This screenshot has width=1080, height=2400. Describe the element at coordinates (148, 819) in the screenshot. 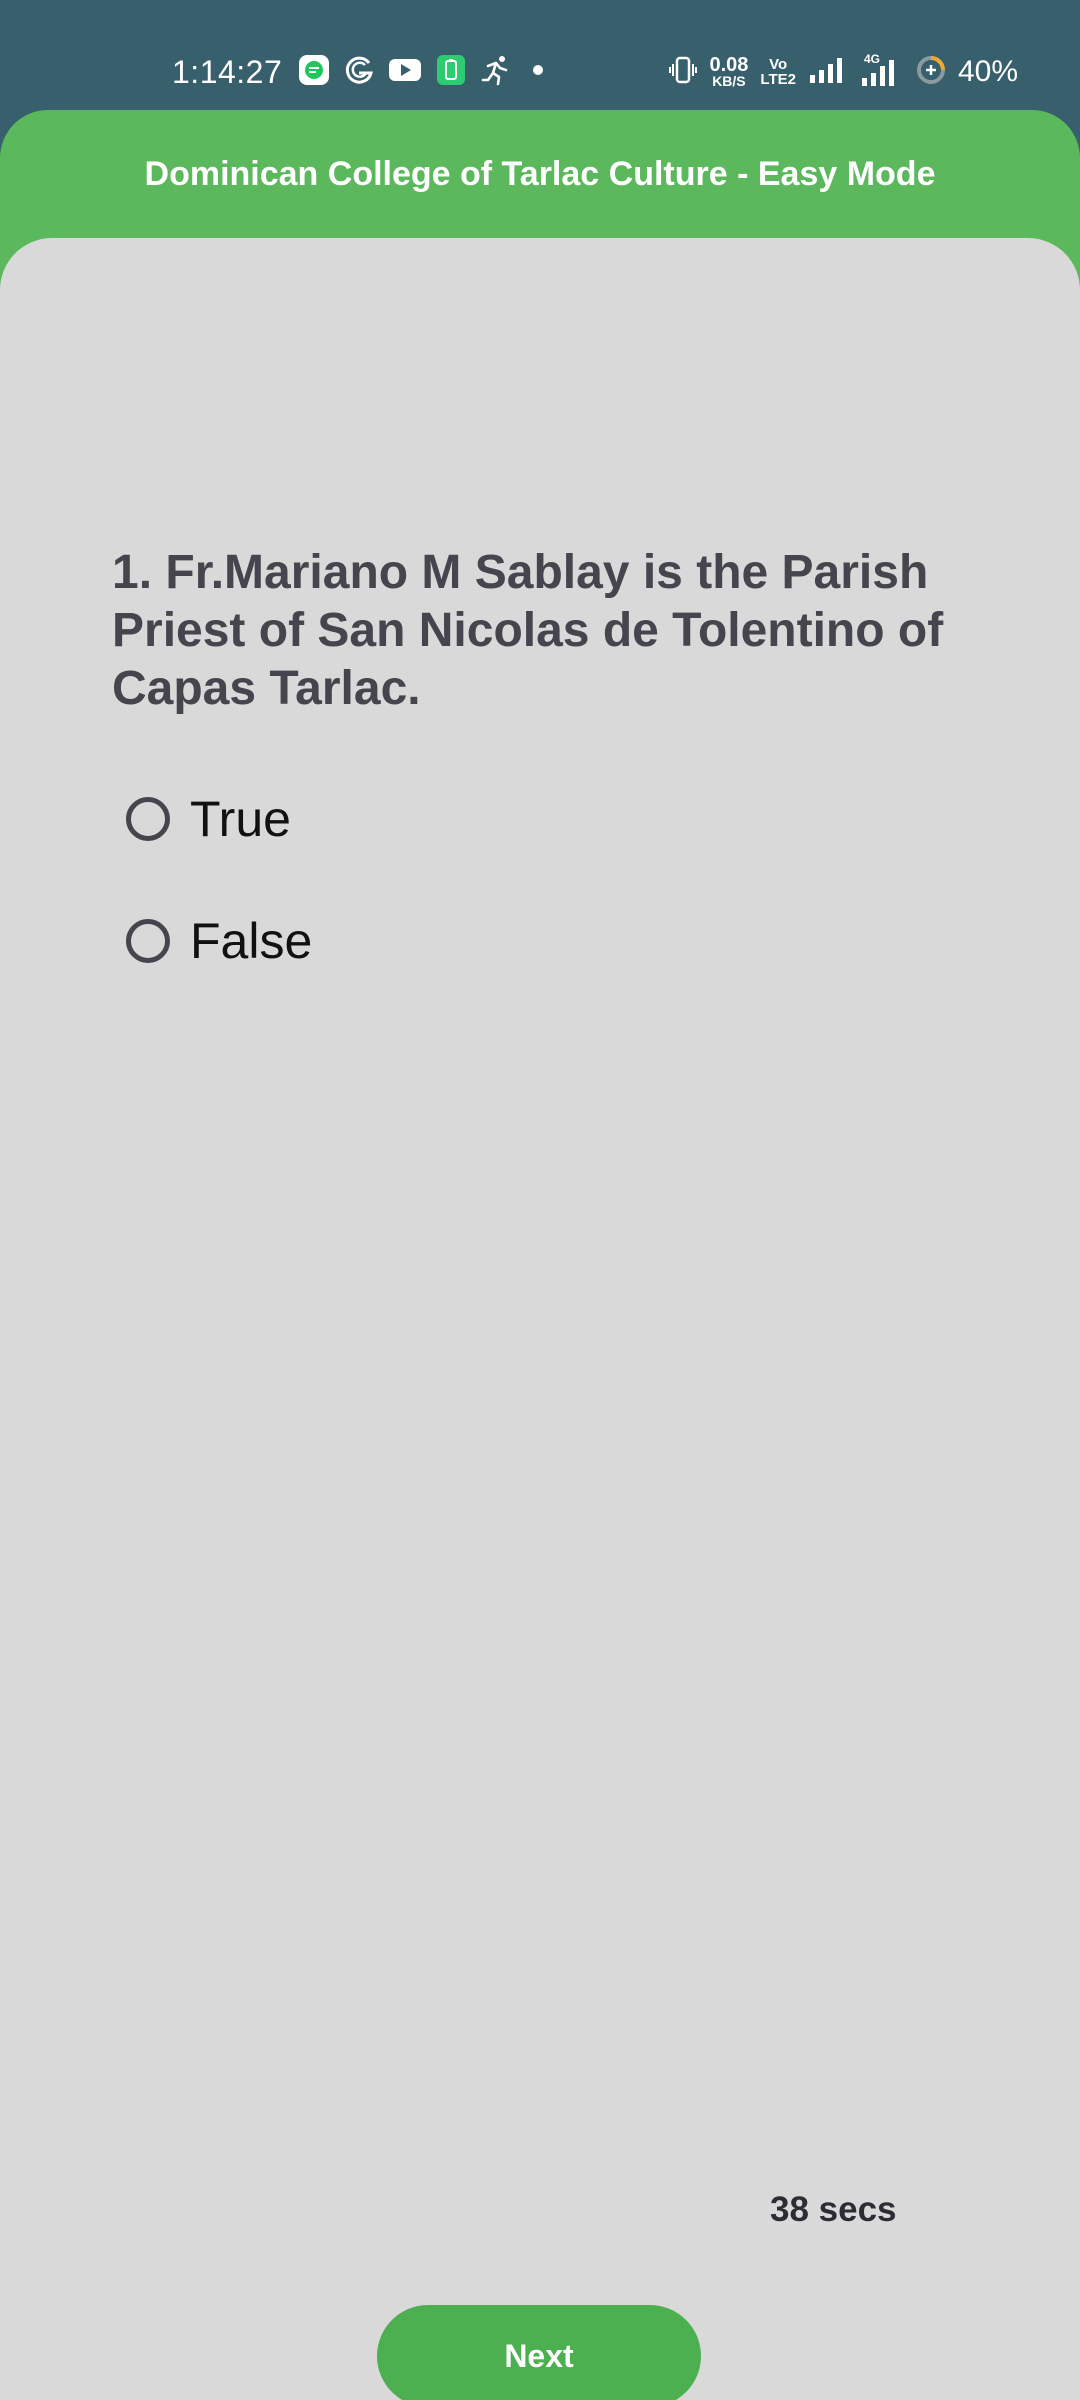

I see `radio-true` at that location.